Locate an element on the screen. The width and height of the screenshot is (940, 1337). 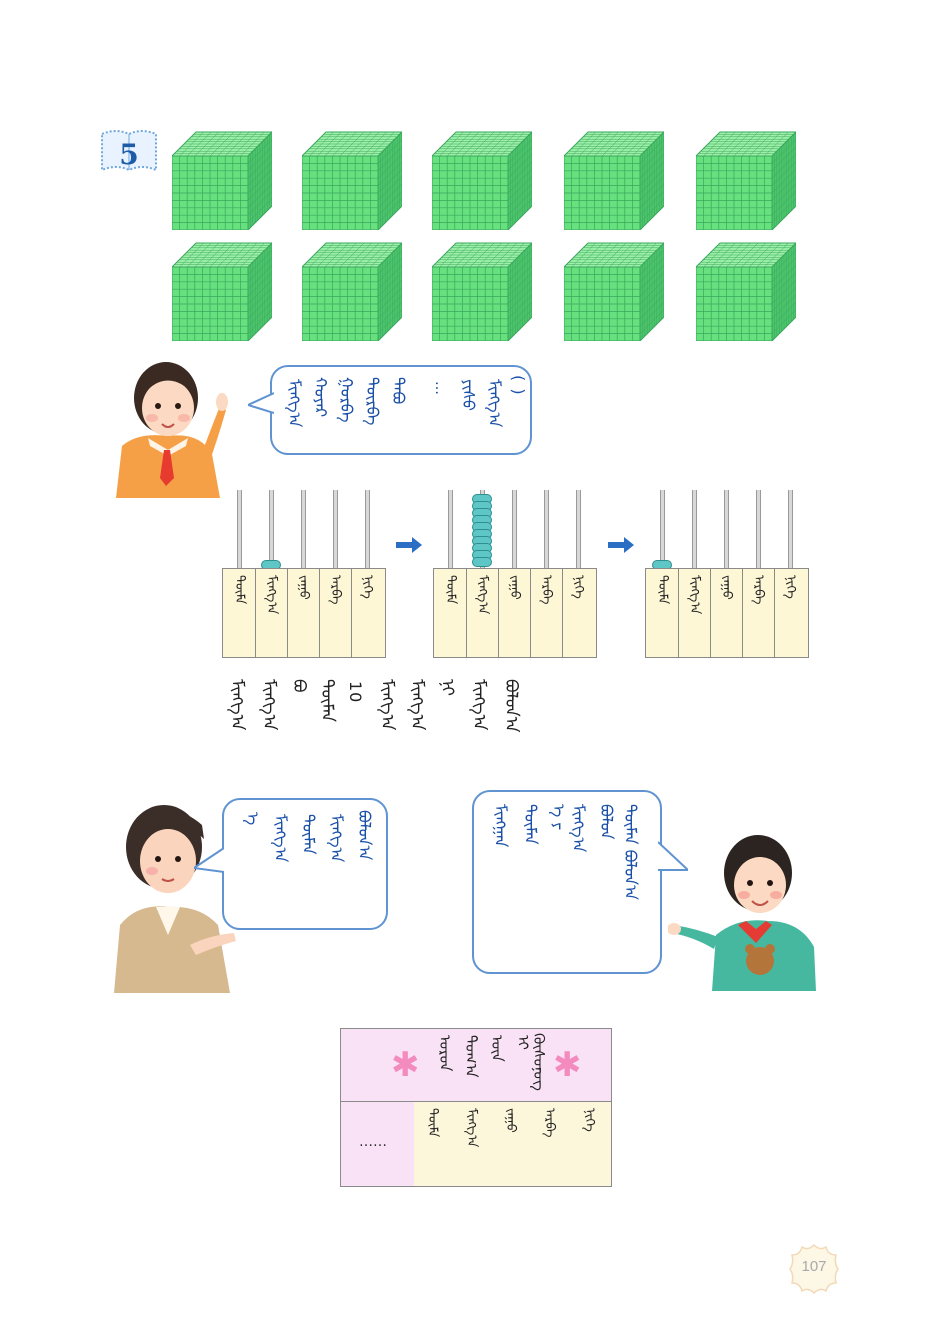
exercise-number: 5 is located at coordinates (129, 154).